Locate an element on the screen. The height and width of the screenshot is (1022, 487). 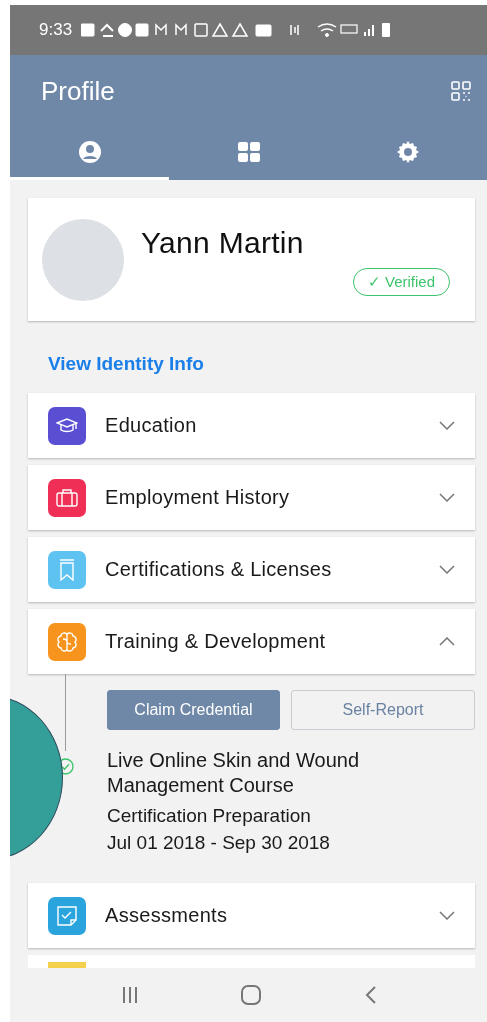
section-title: Training & Development is located at coordinates (216, 641).